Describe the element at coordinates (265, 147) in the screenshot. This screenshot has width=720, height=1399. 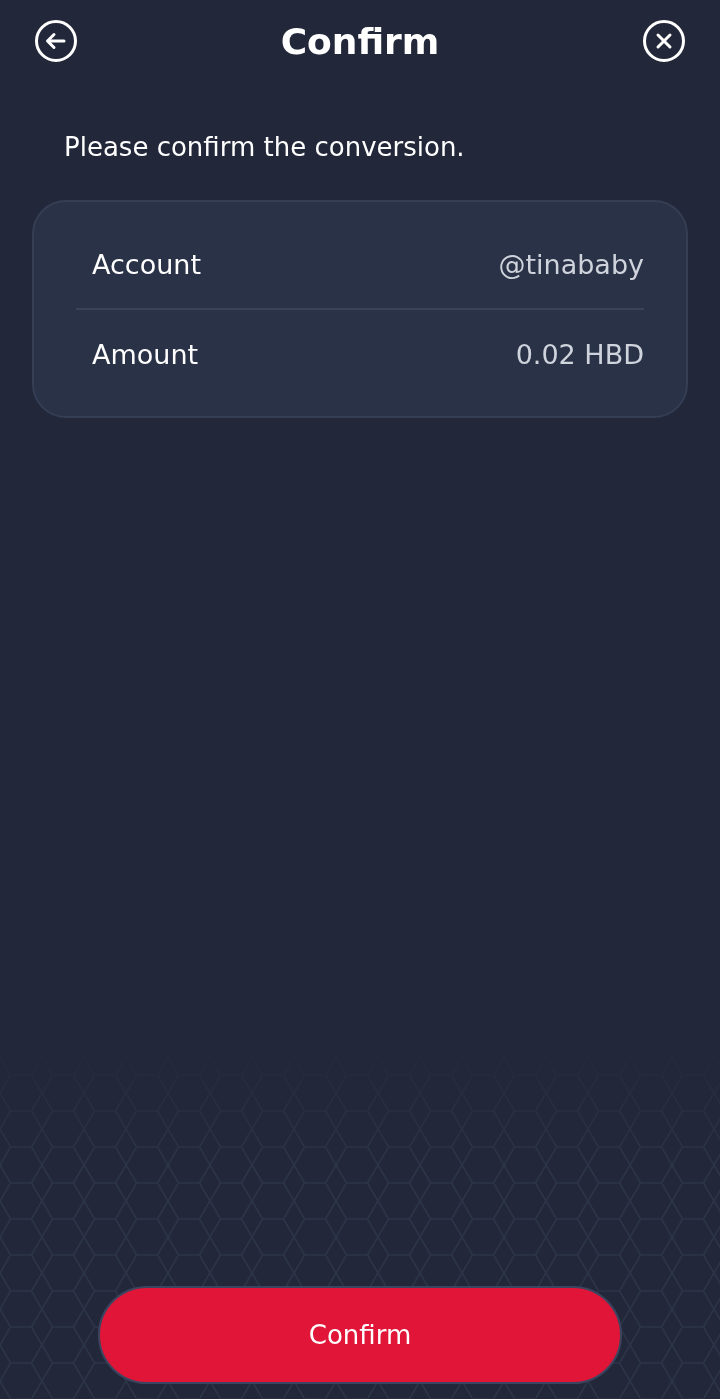
I see `instruction-text: Please confirm the conversion.` at that location.